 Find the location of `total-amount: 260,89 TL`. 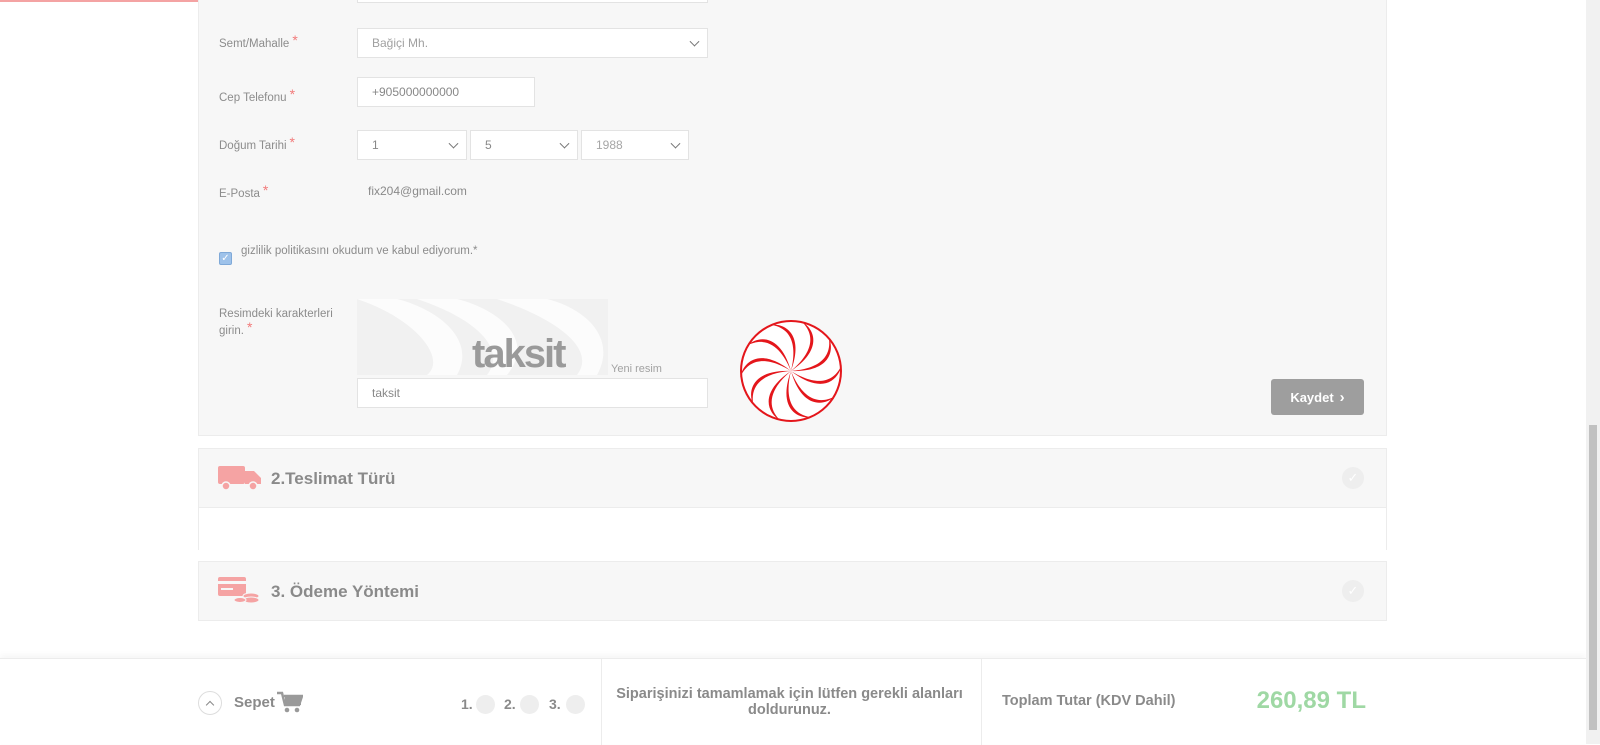

total-amount: 260,89 TL is located at coordinates (1311, 700).